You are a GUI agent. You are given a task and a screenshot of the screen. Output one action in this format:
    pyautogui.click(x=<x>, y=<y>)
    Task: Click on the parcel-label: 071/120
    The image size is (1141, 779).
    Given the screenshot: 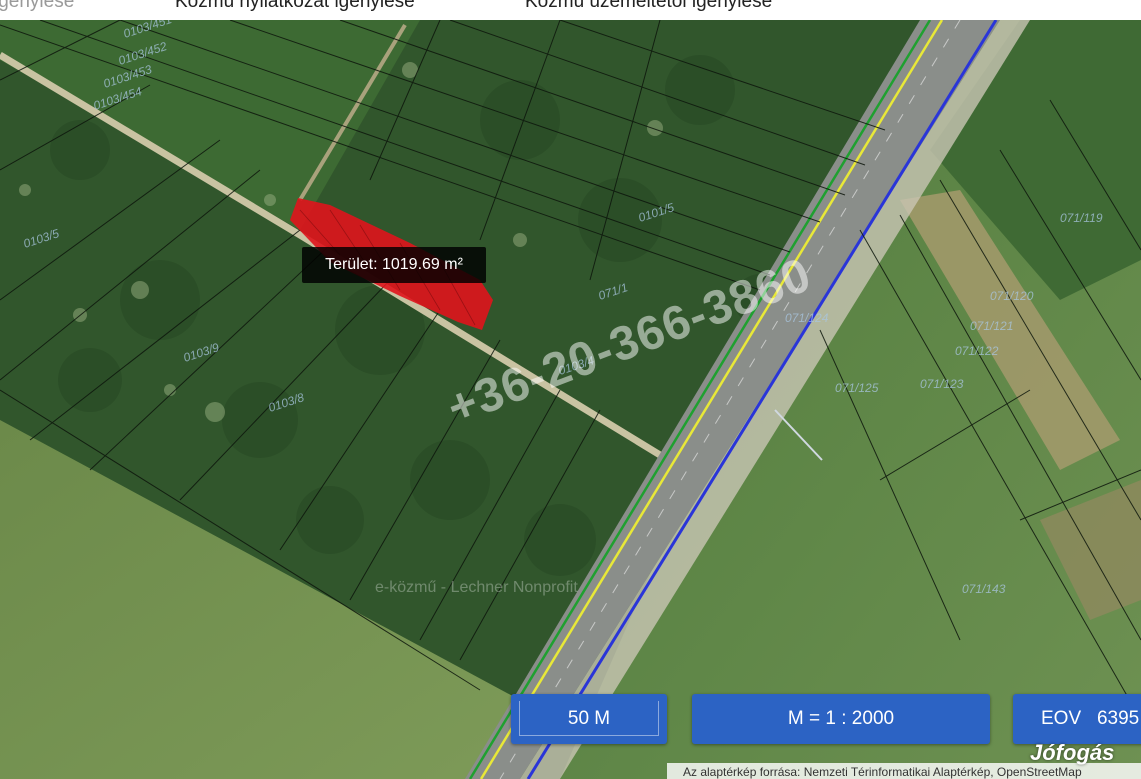 What is the action you would take?
    pyautogui.click(x=1012, y=296)
    